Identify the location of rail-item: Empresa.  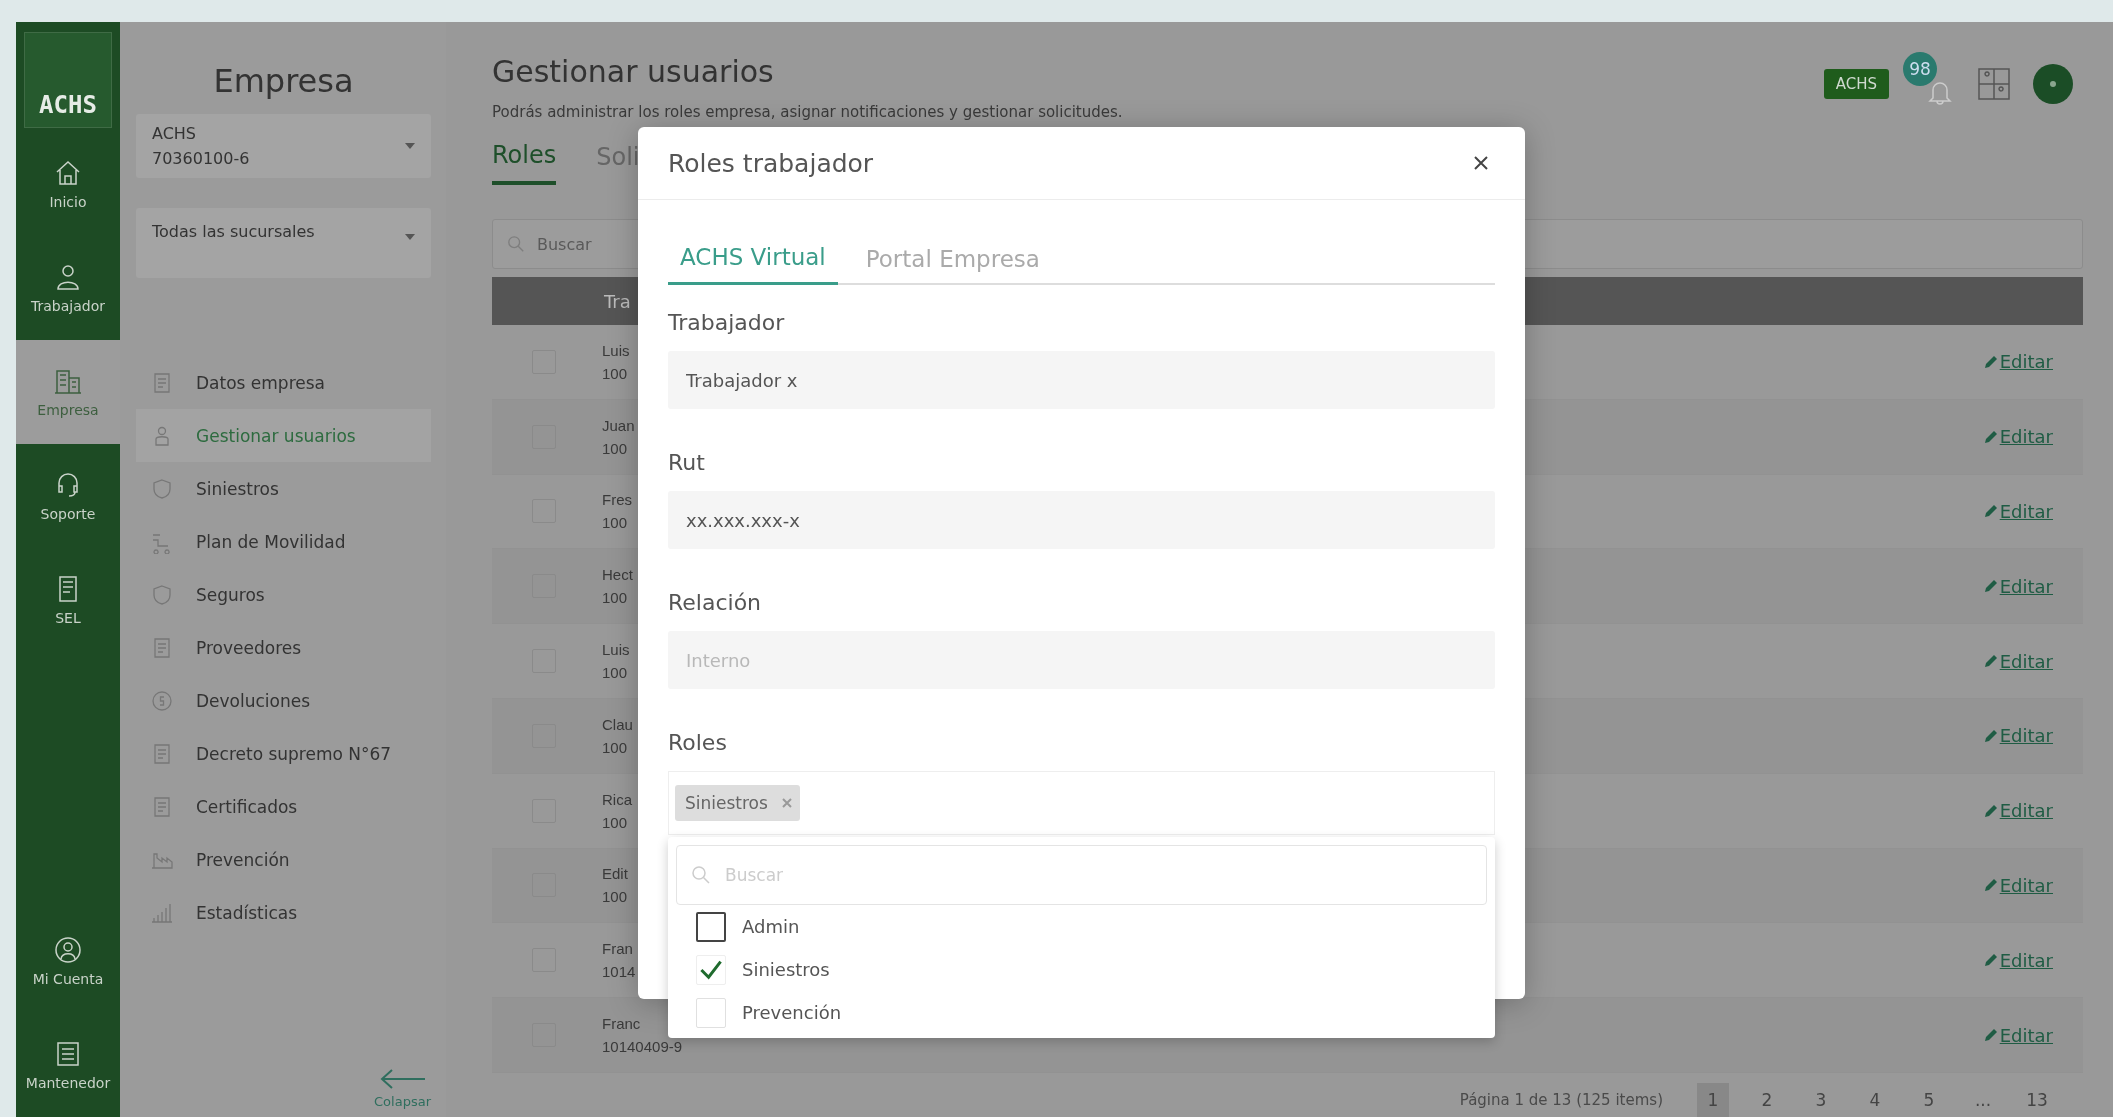
(68, 392).